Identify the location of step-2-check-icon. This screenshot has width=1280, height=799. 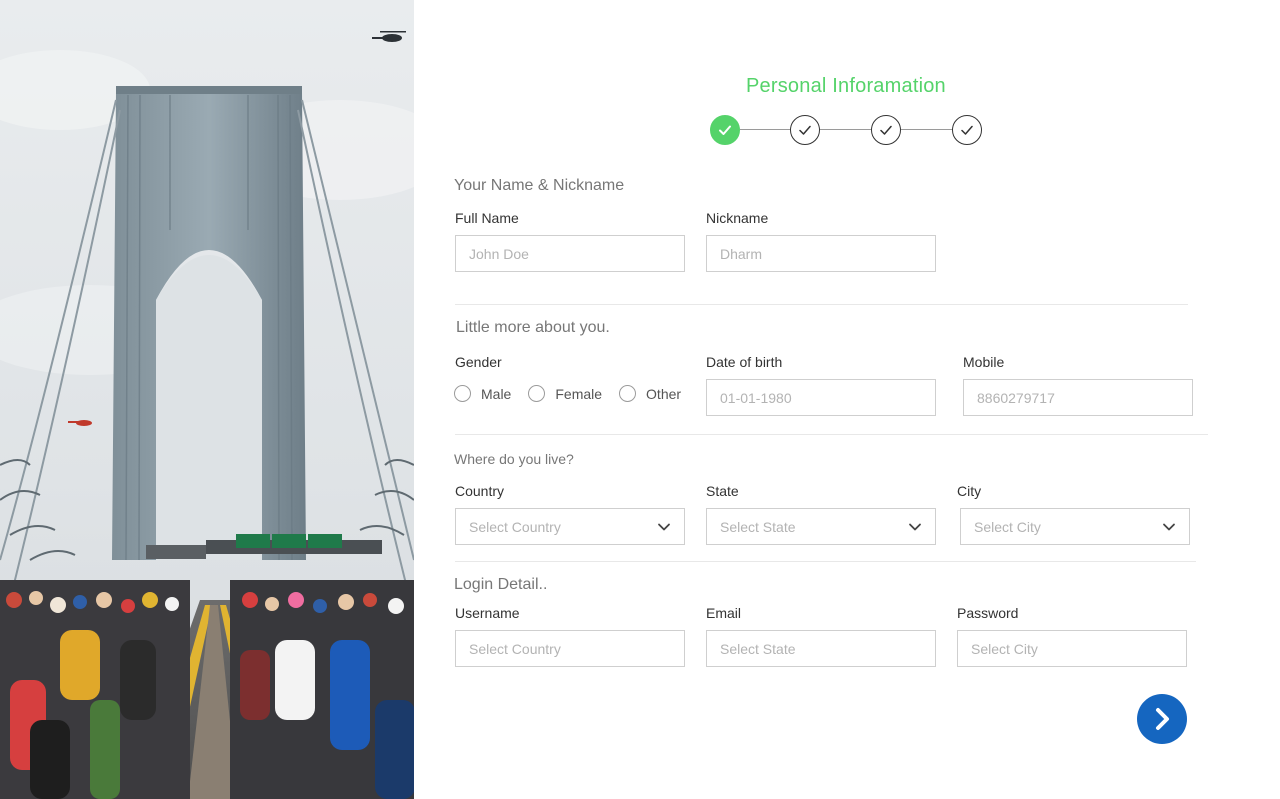
(805, 130).